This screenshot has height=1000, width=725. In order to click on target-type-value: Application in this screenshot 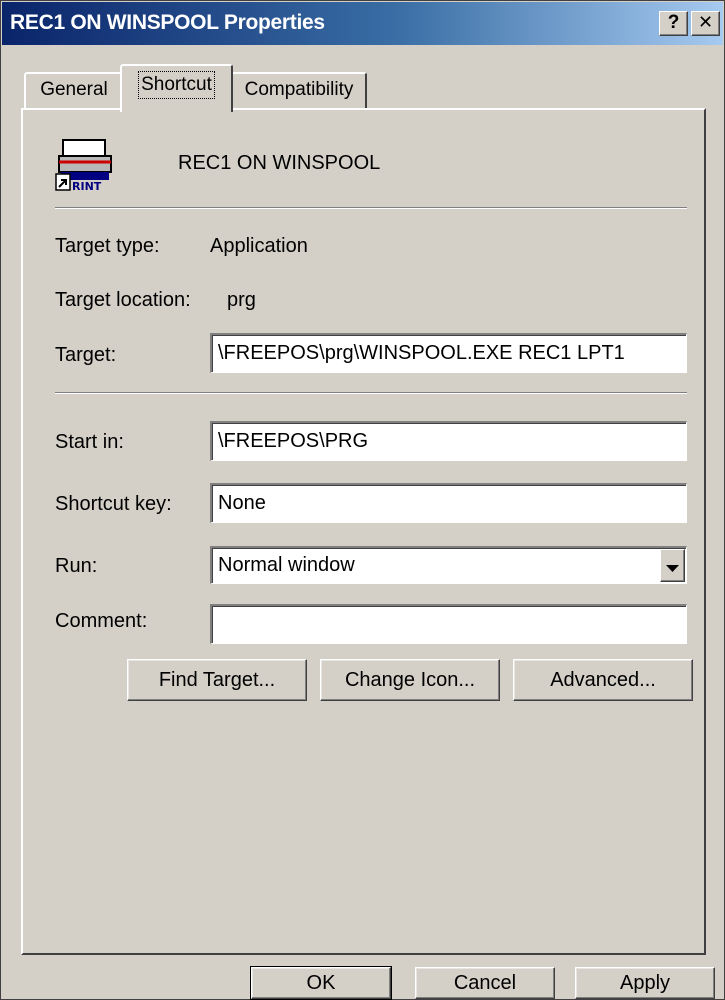, I will do `click(259, 246)`.